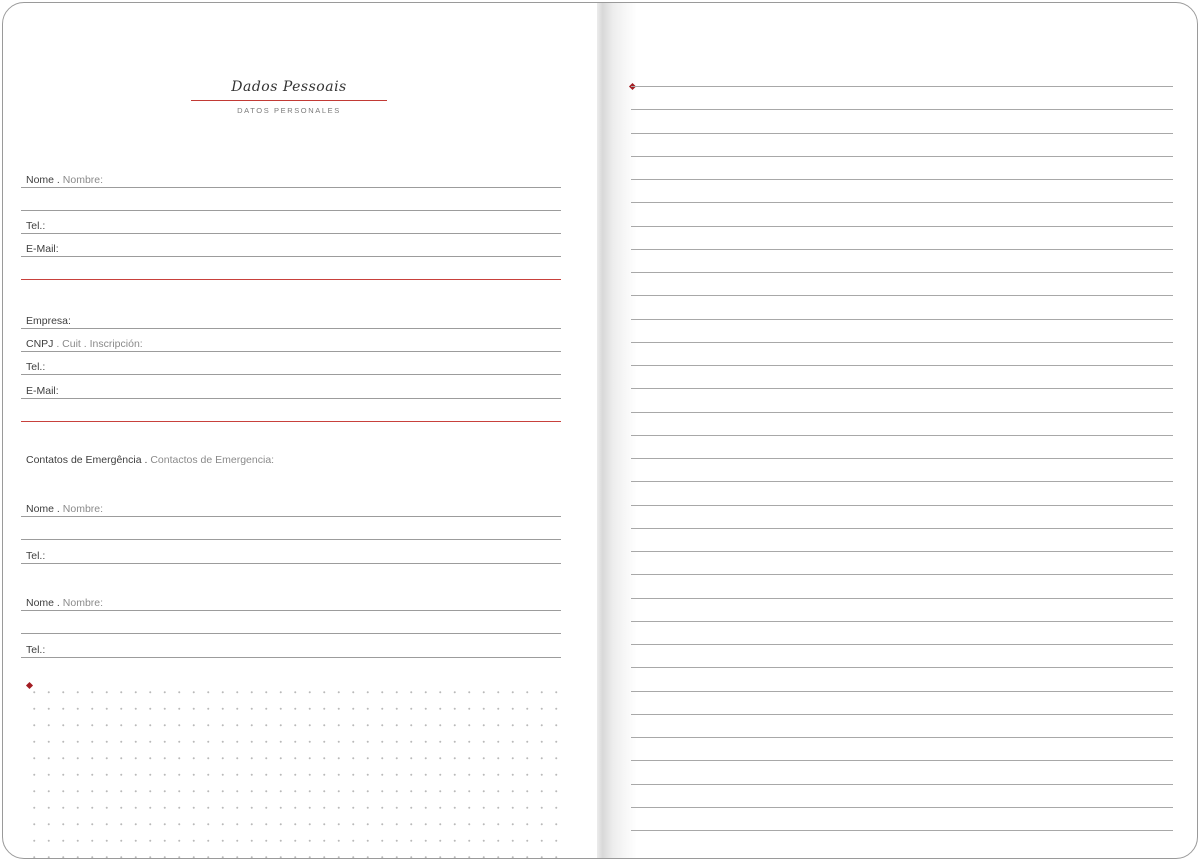 The image size is (1200, 861). I want to click on company-tel-field: Tel.:, so click(291, 363).